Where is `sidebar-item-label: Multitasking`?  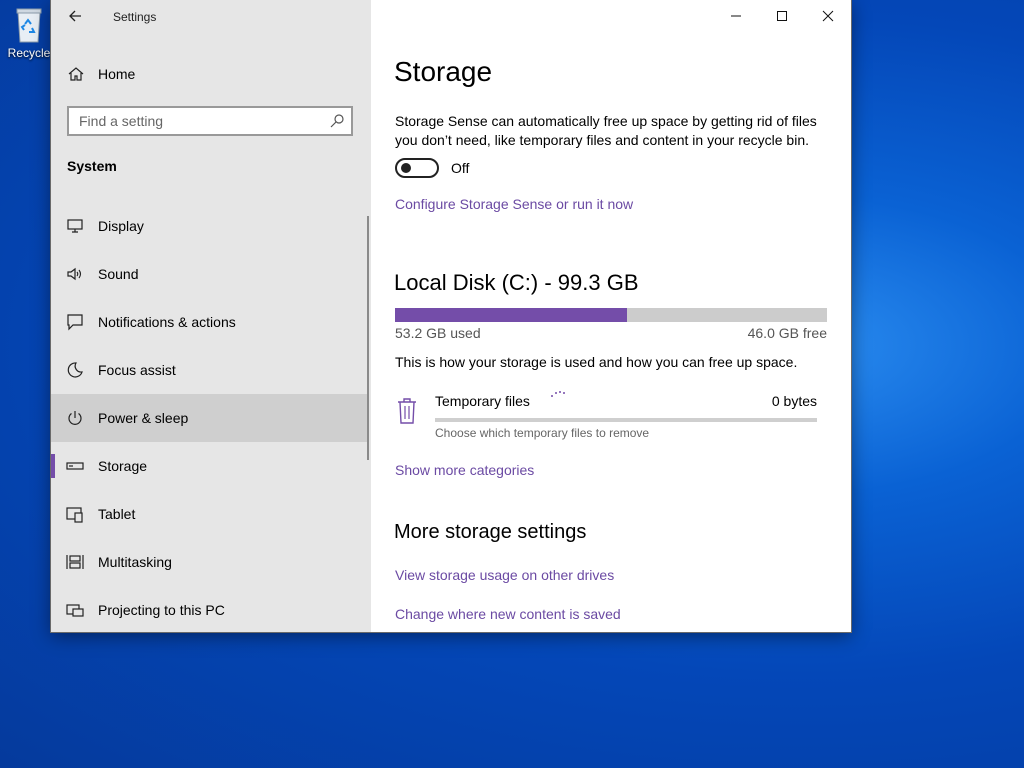
sidebar-item-label: Multitasking is located at coordinates (135, 562).